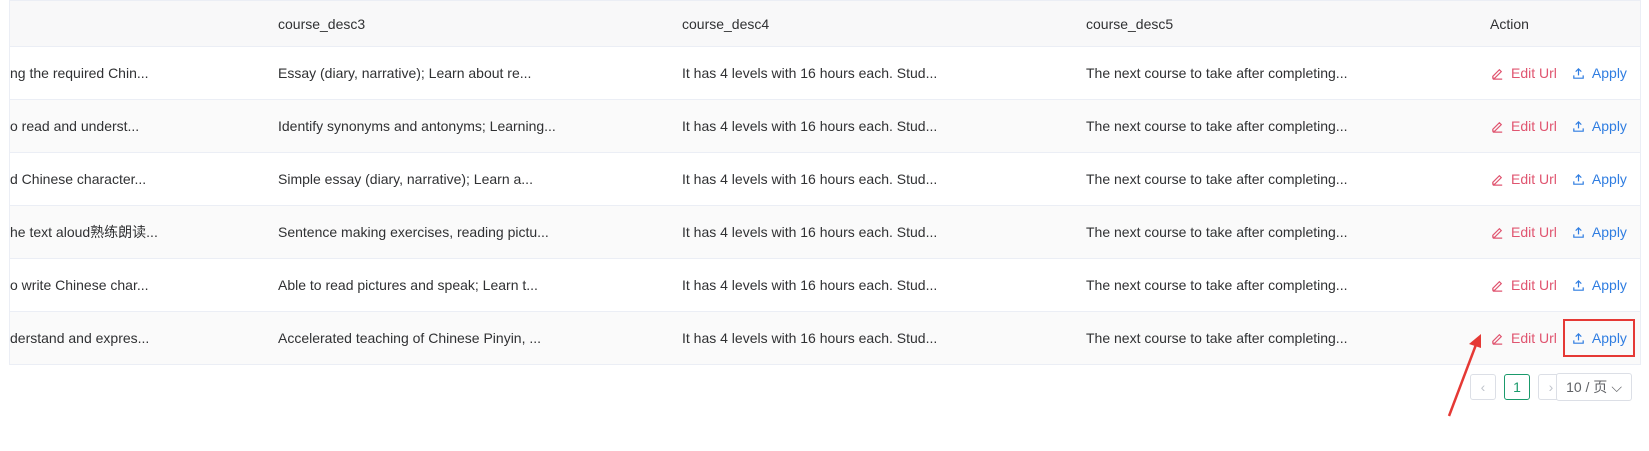 The image size is (1649, 451). What do you see at coordinates (322, 23) in the screenshot?
I see `column-header-desc3: course_desc3` at bounding box center [322, 23].